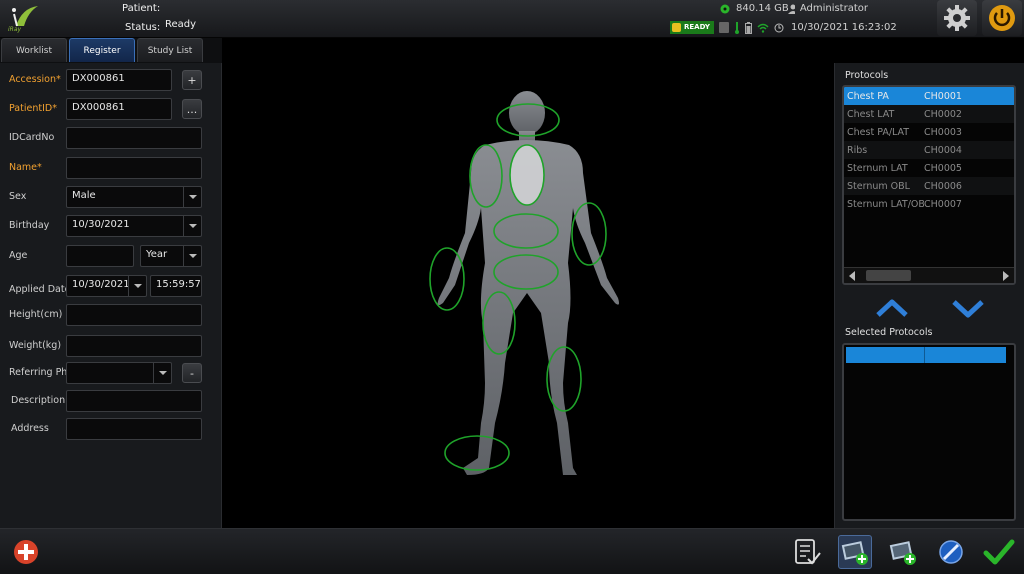 The image size is (1024, 574). What do you see at coordinates (889, 332) in the screenshot?
I see `selected-protocols-title: Selected Protocols` at bounding box center [889, 332].